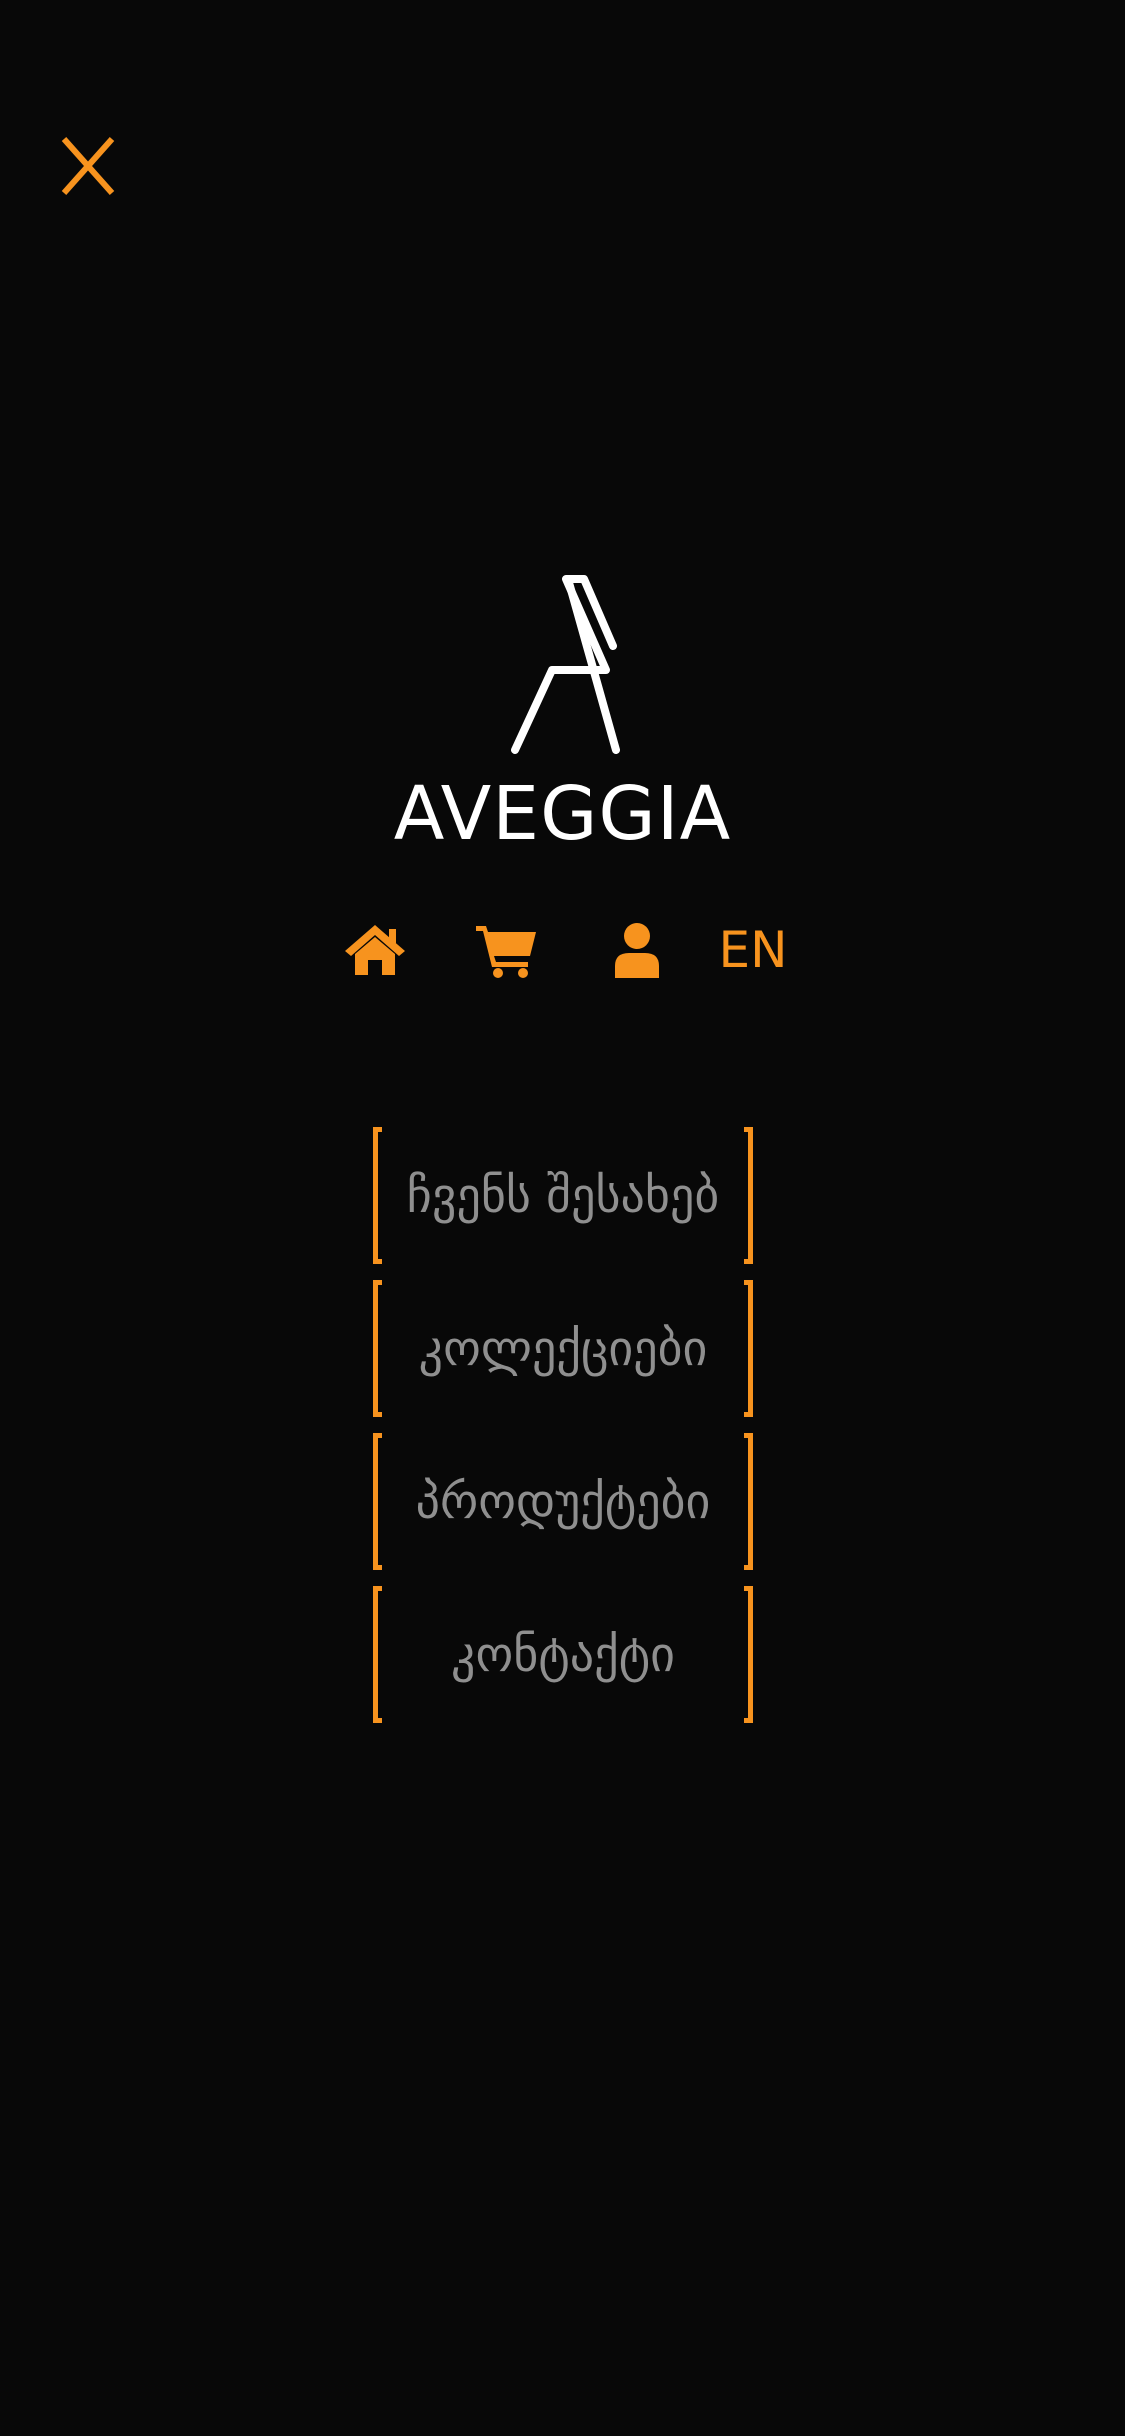 This screenshot has width=1125, height=2436. I want to click on menu-item-contact: კონტაქტი, so click(563, 1657).